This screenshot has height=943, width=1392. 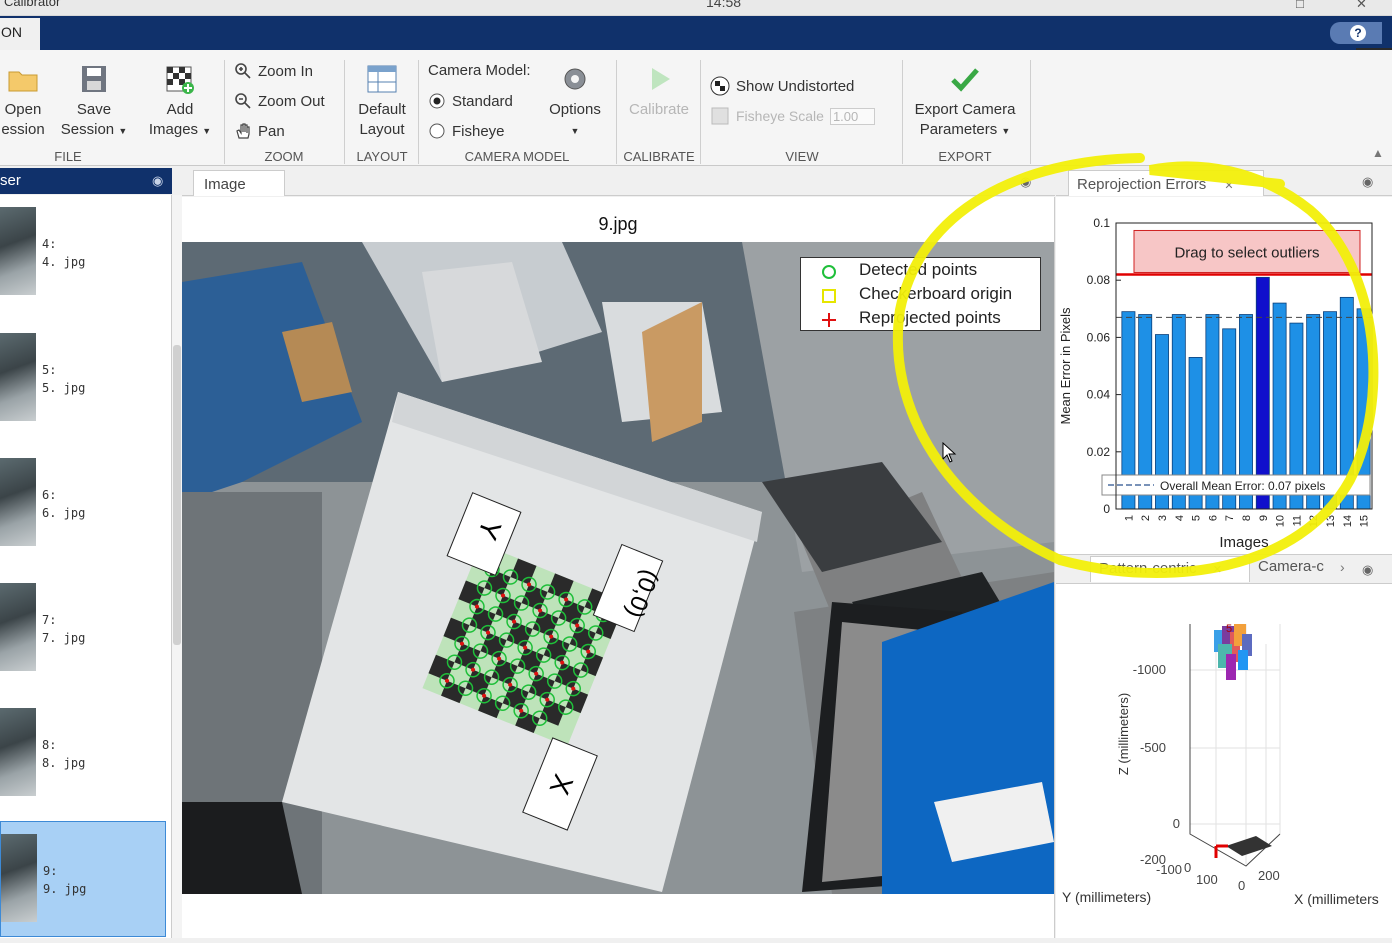 What do you see at coordinates (23, 102) in the screenshot?
I see `open-session-button: Open ession` at bounding box center [23, 102].